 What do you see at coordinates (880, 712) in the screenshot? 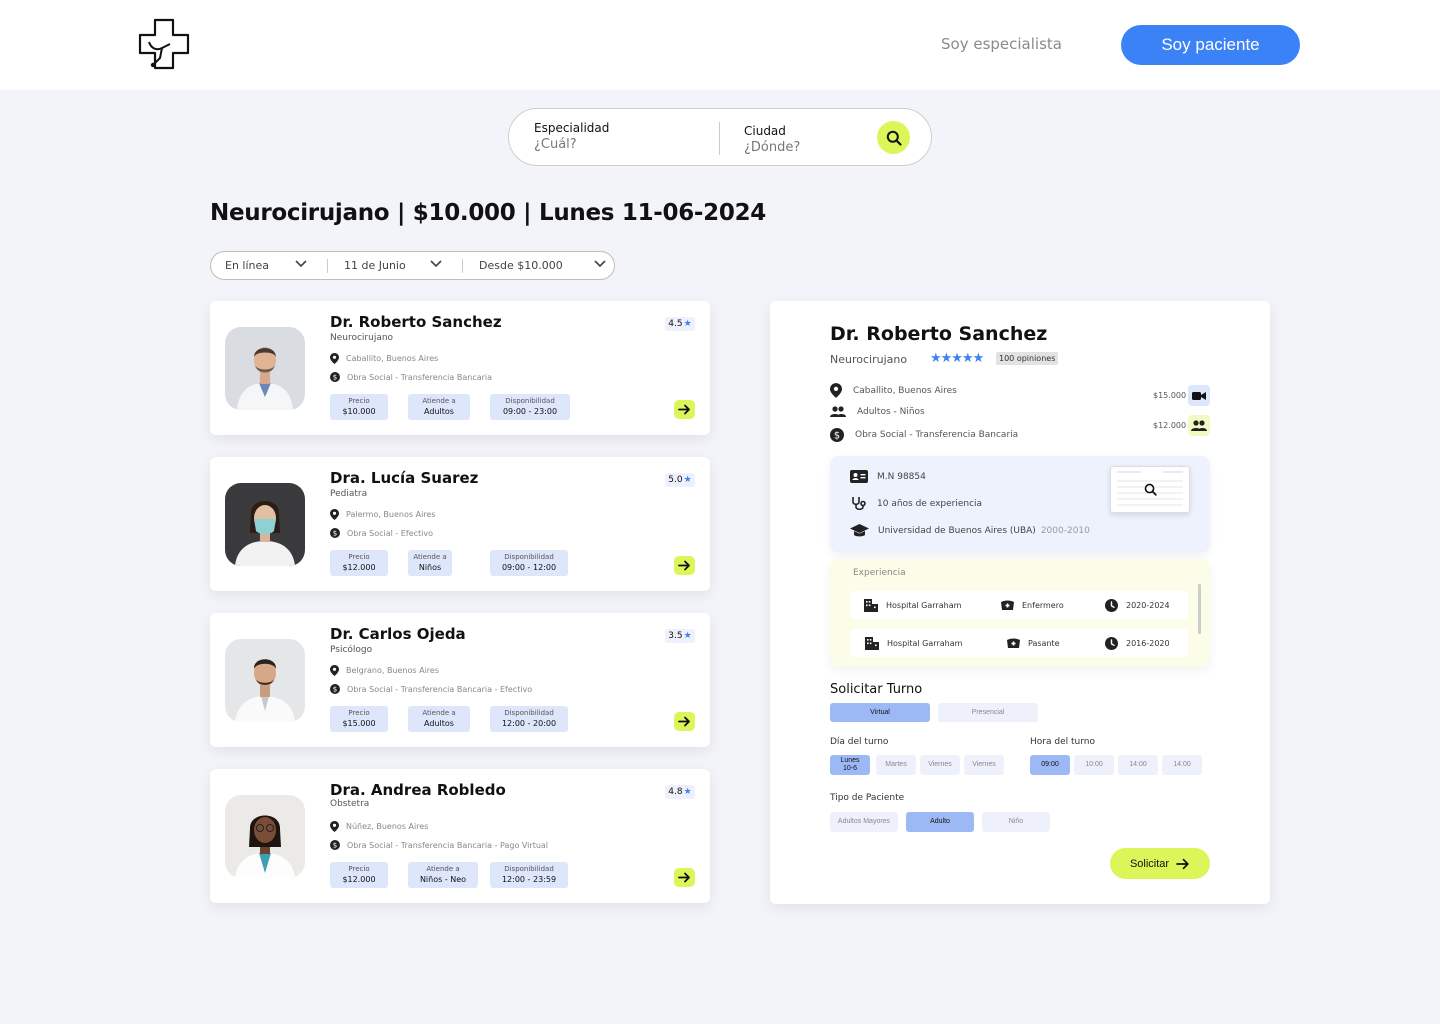
I see `mode-virtual-button: Virtual` at bounding box center [880, 712].